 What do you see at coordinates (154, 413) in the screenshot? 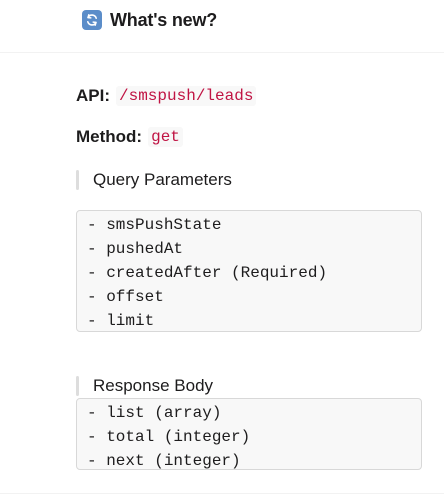
I see `response-field-line: - list (array)` at bounding box center [154, 413].